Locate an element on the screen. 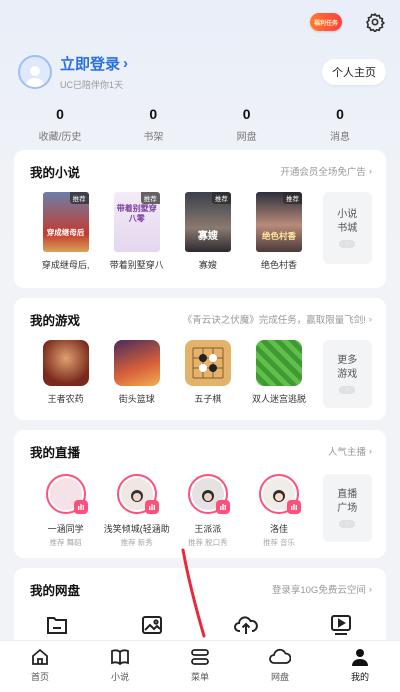 The image size is (400, 692). games-promo-link: 《青云诀之伏魔》完成任务，赢取限量飞剑! › is located at coordinates (277, 319).